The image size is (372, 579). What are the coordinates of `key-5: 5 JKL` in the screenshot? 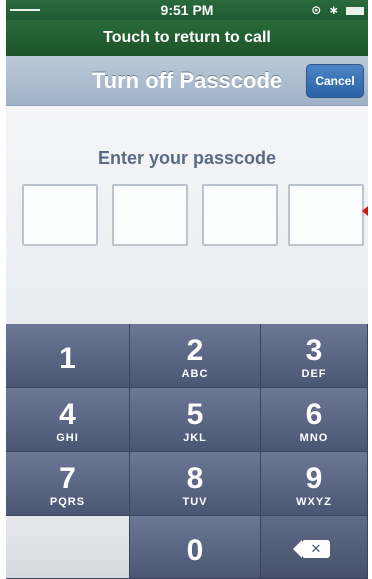 It's located at (195, 420).